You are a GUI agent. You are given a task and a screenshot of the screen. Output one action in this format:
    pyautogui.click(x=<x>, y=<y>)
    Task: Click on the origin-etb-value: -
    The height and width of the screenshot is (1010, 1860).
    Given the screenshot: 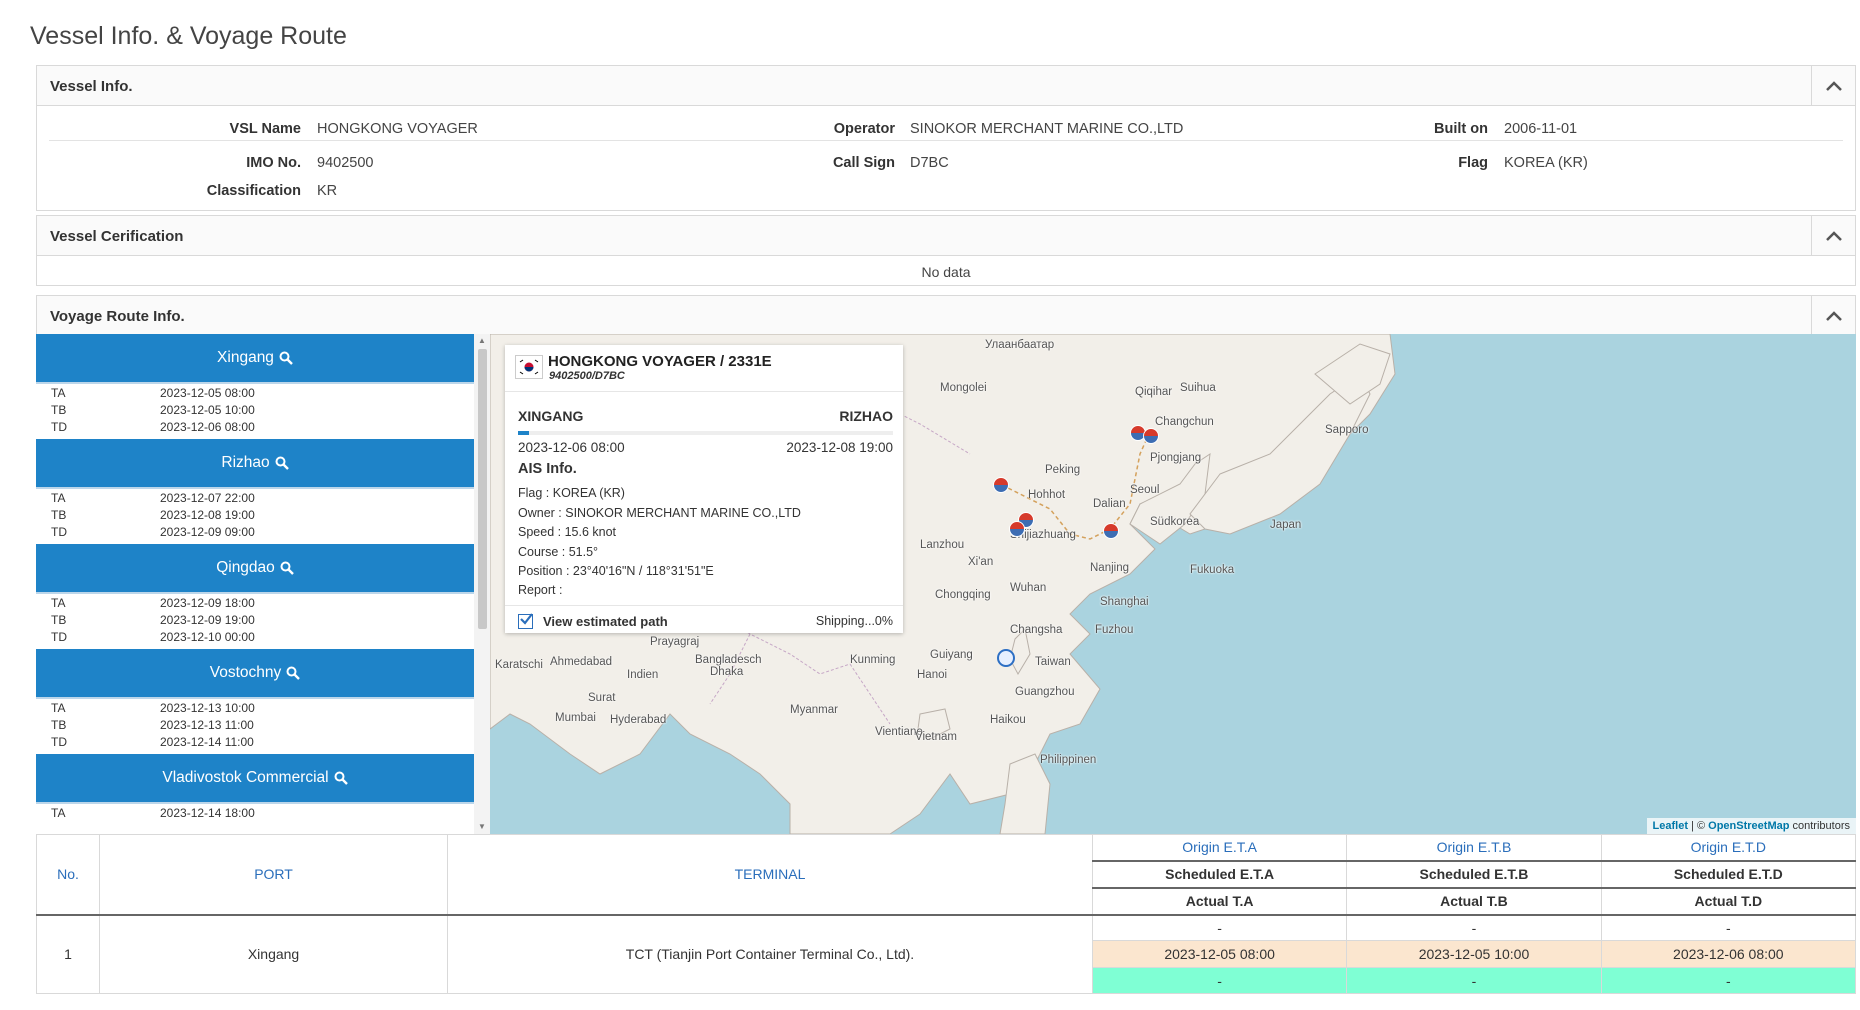 What is the action you would take?
    pyautogui.click(x=1474, y=927)
    